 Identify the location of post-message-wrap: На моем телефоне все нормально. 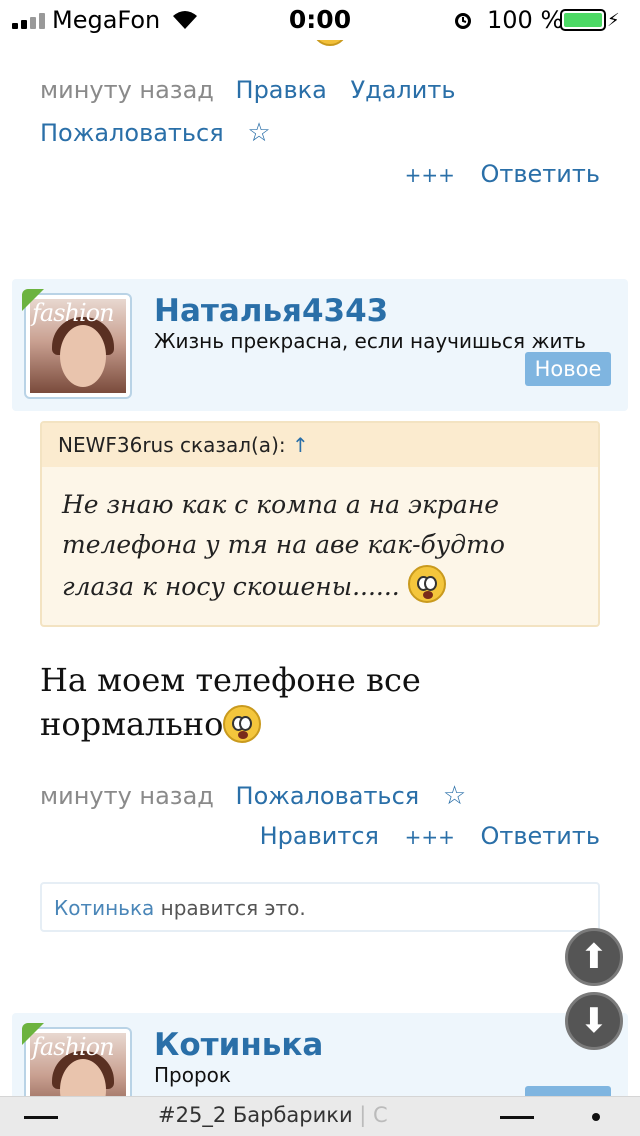
(320, 702).